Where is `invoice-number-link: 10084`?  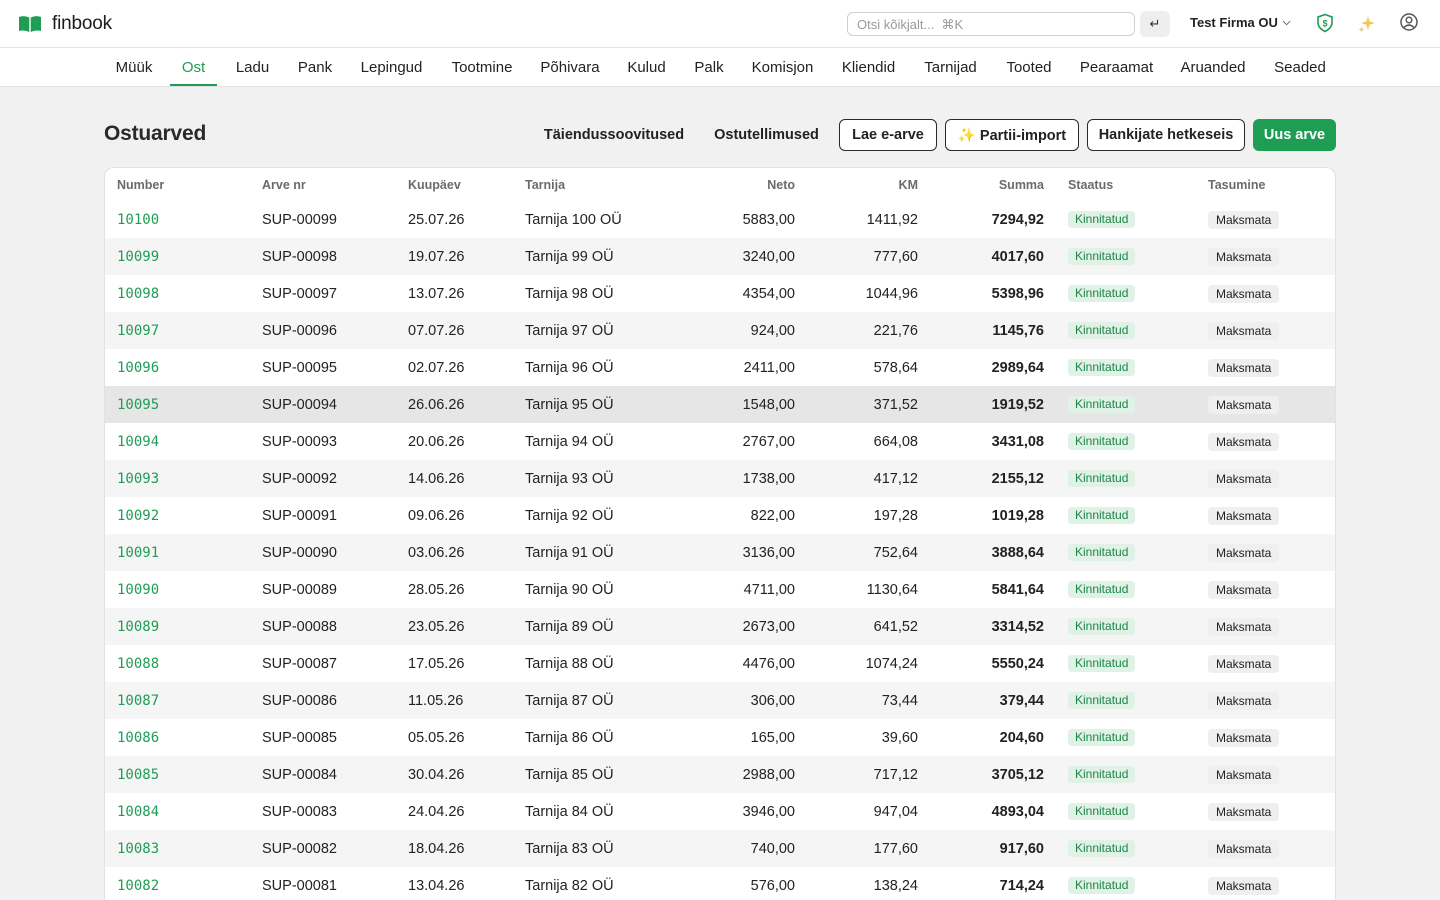 invoice-number-link: 10084 is located at coordinates (138, 811).